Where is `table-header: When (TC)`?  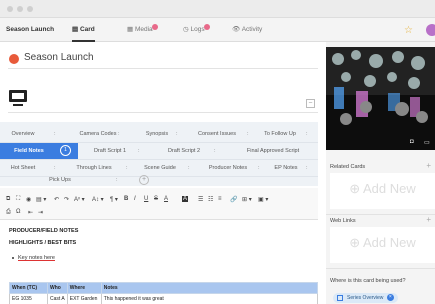 table-header: When (TC) is located at coordinates (28, 288).